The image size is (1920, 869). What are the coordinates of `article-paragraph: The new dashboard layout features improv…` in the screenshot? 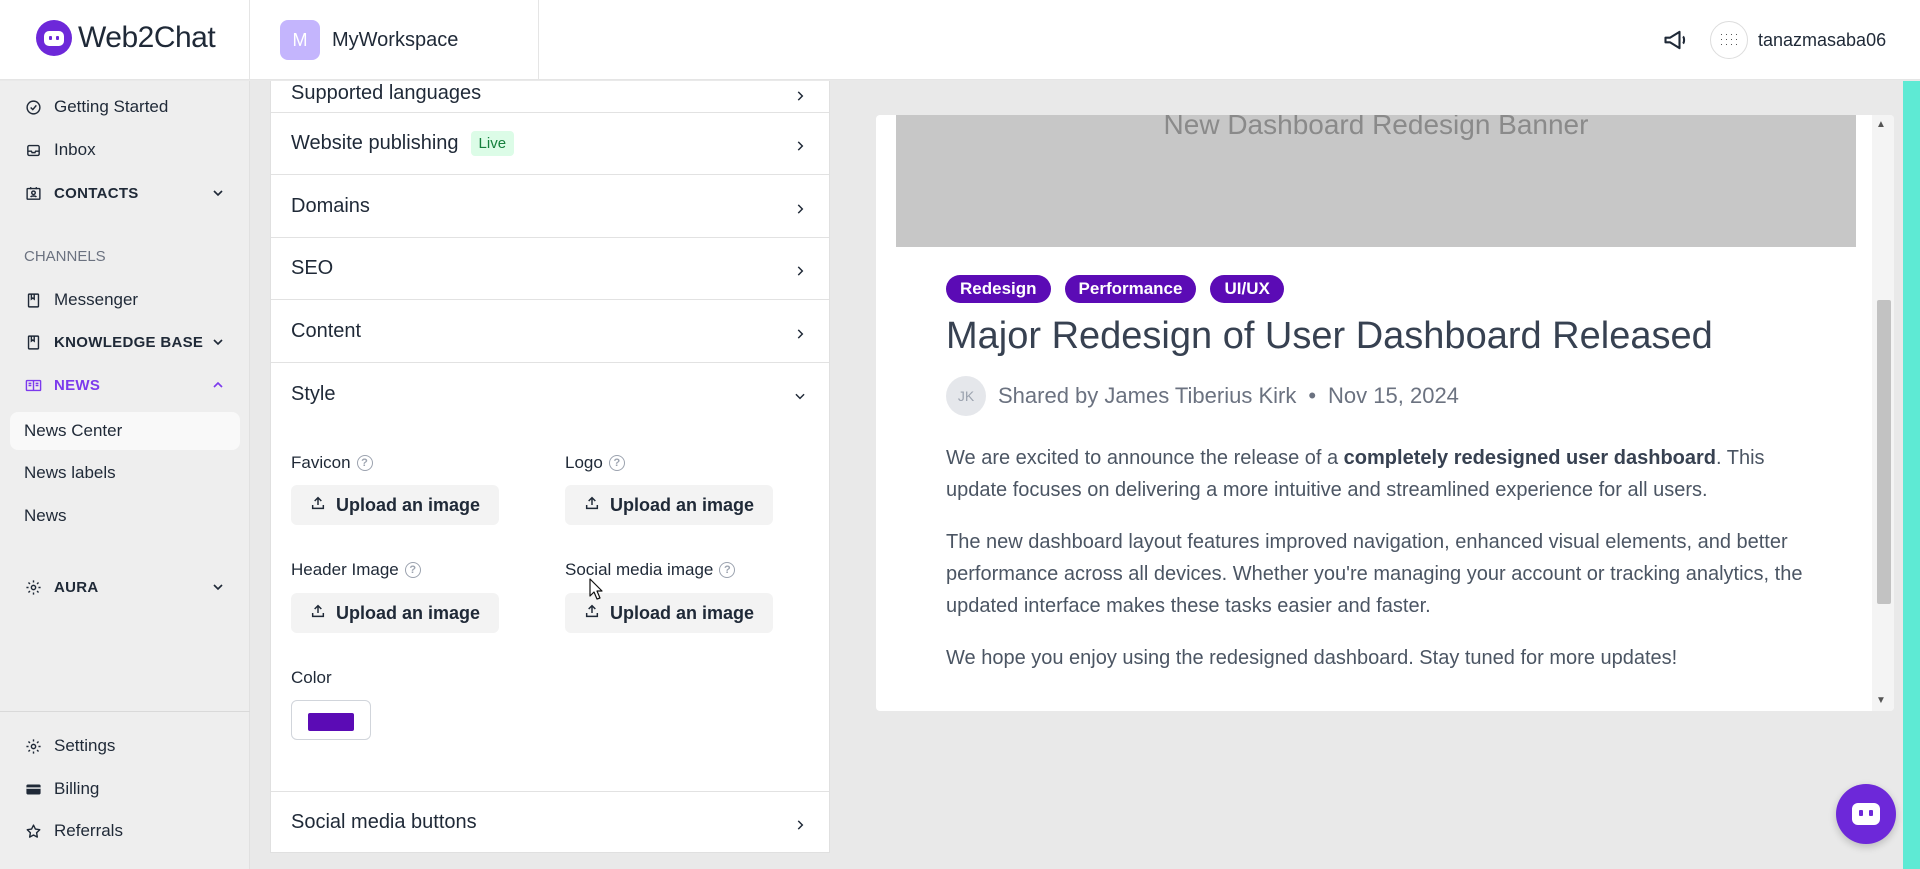 It's located at (1374, 574).